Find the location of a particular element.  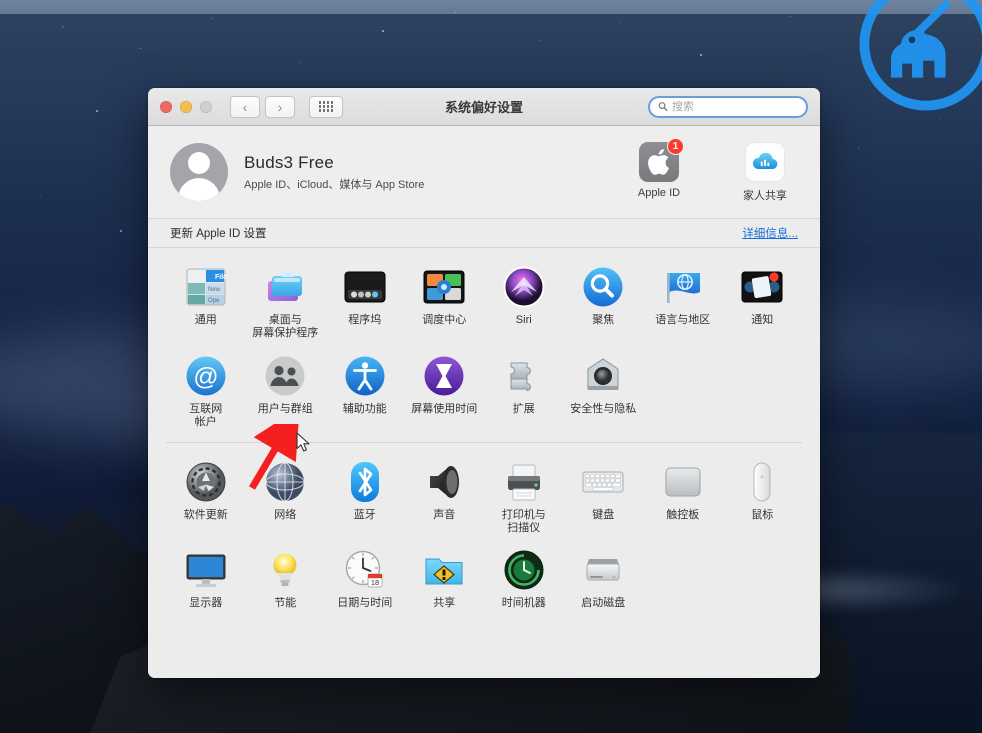

pref-pane-mission-control: 调度中心 is located at coordinates (445, 301).